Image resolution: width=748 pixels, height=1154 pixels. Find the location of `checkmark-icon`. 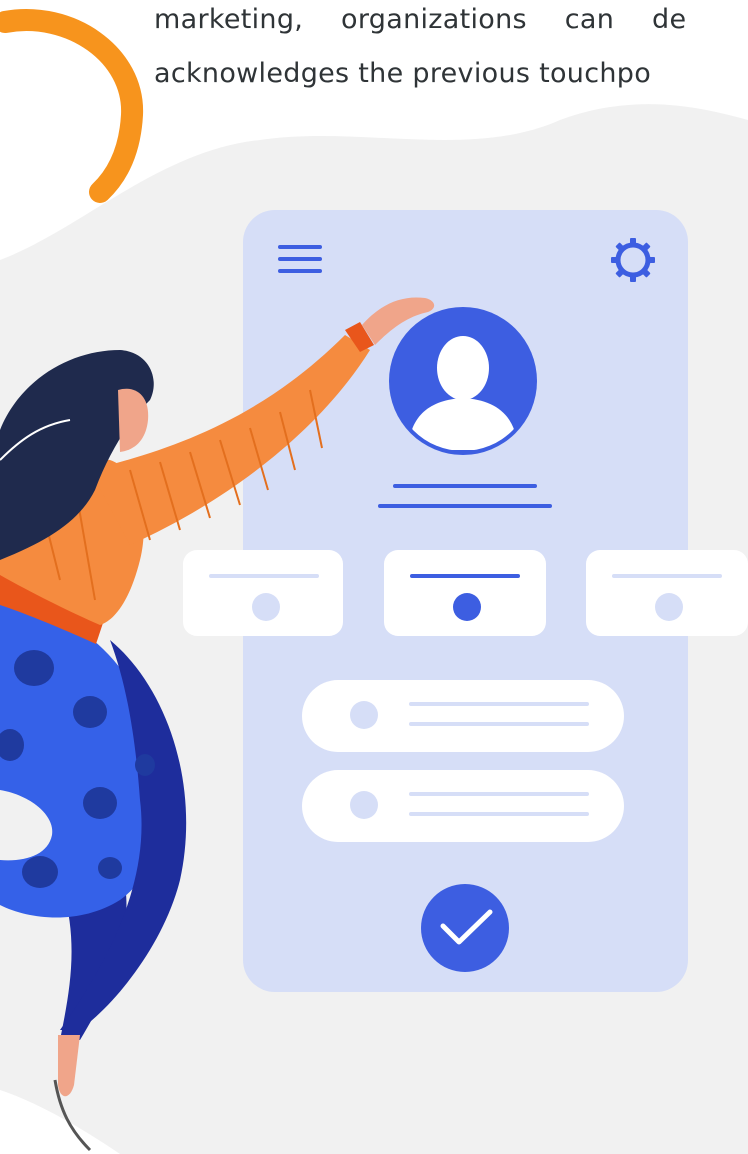

checkmark-icon is located at coordinates (465, 928).